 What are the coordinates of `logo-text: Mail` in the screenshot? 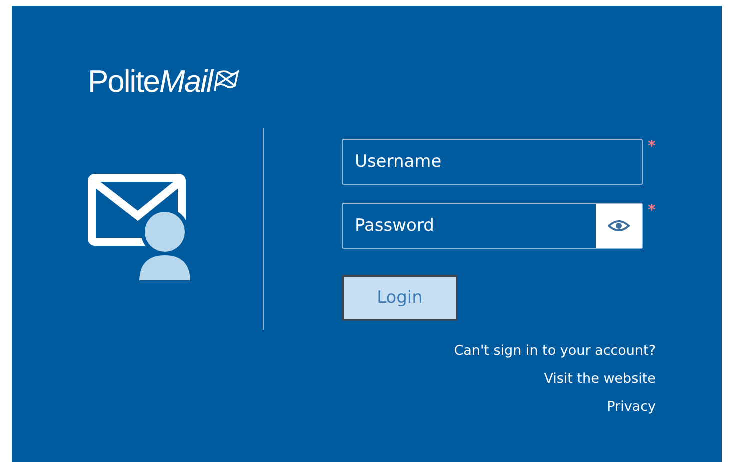 It's located at (186, 82).